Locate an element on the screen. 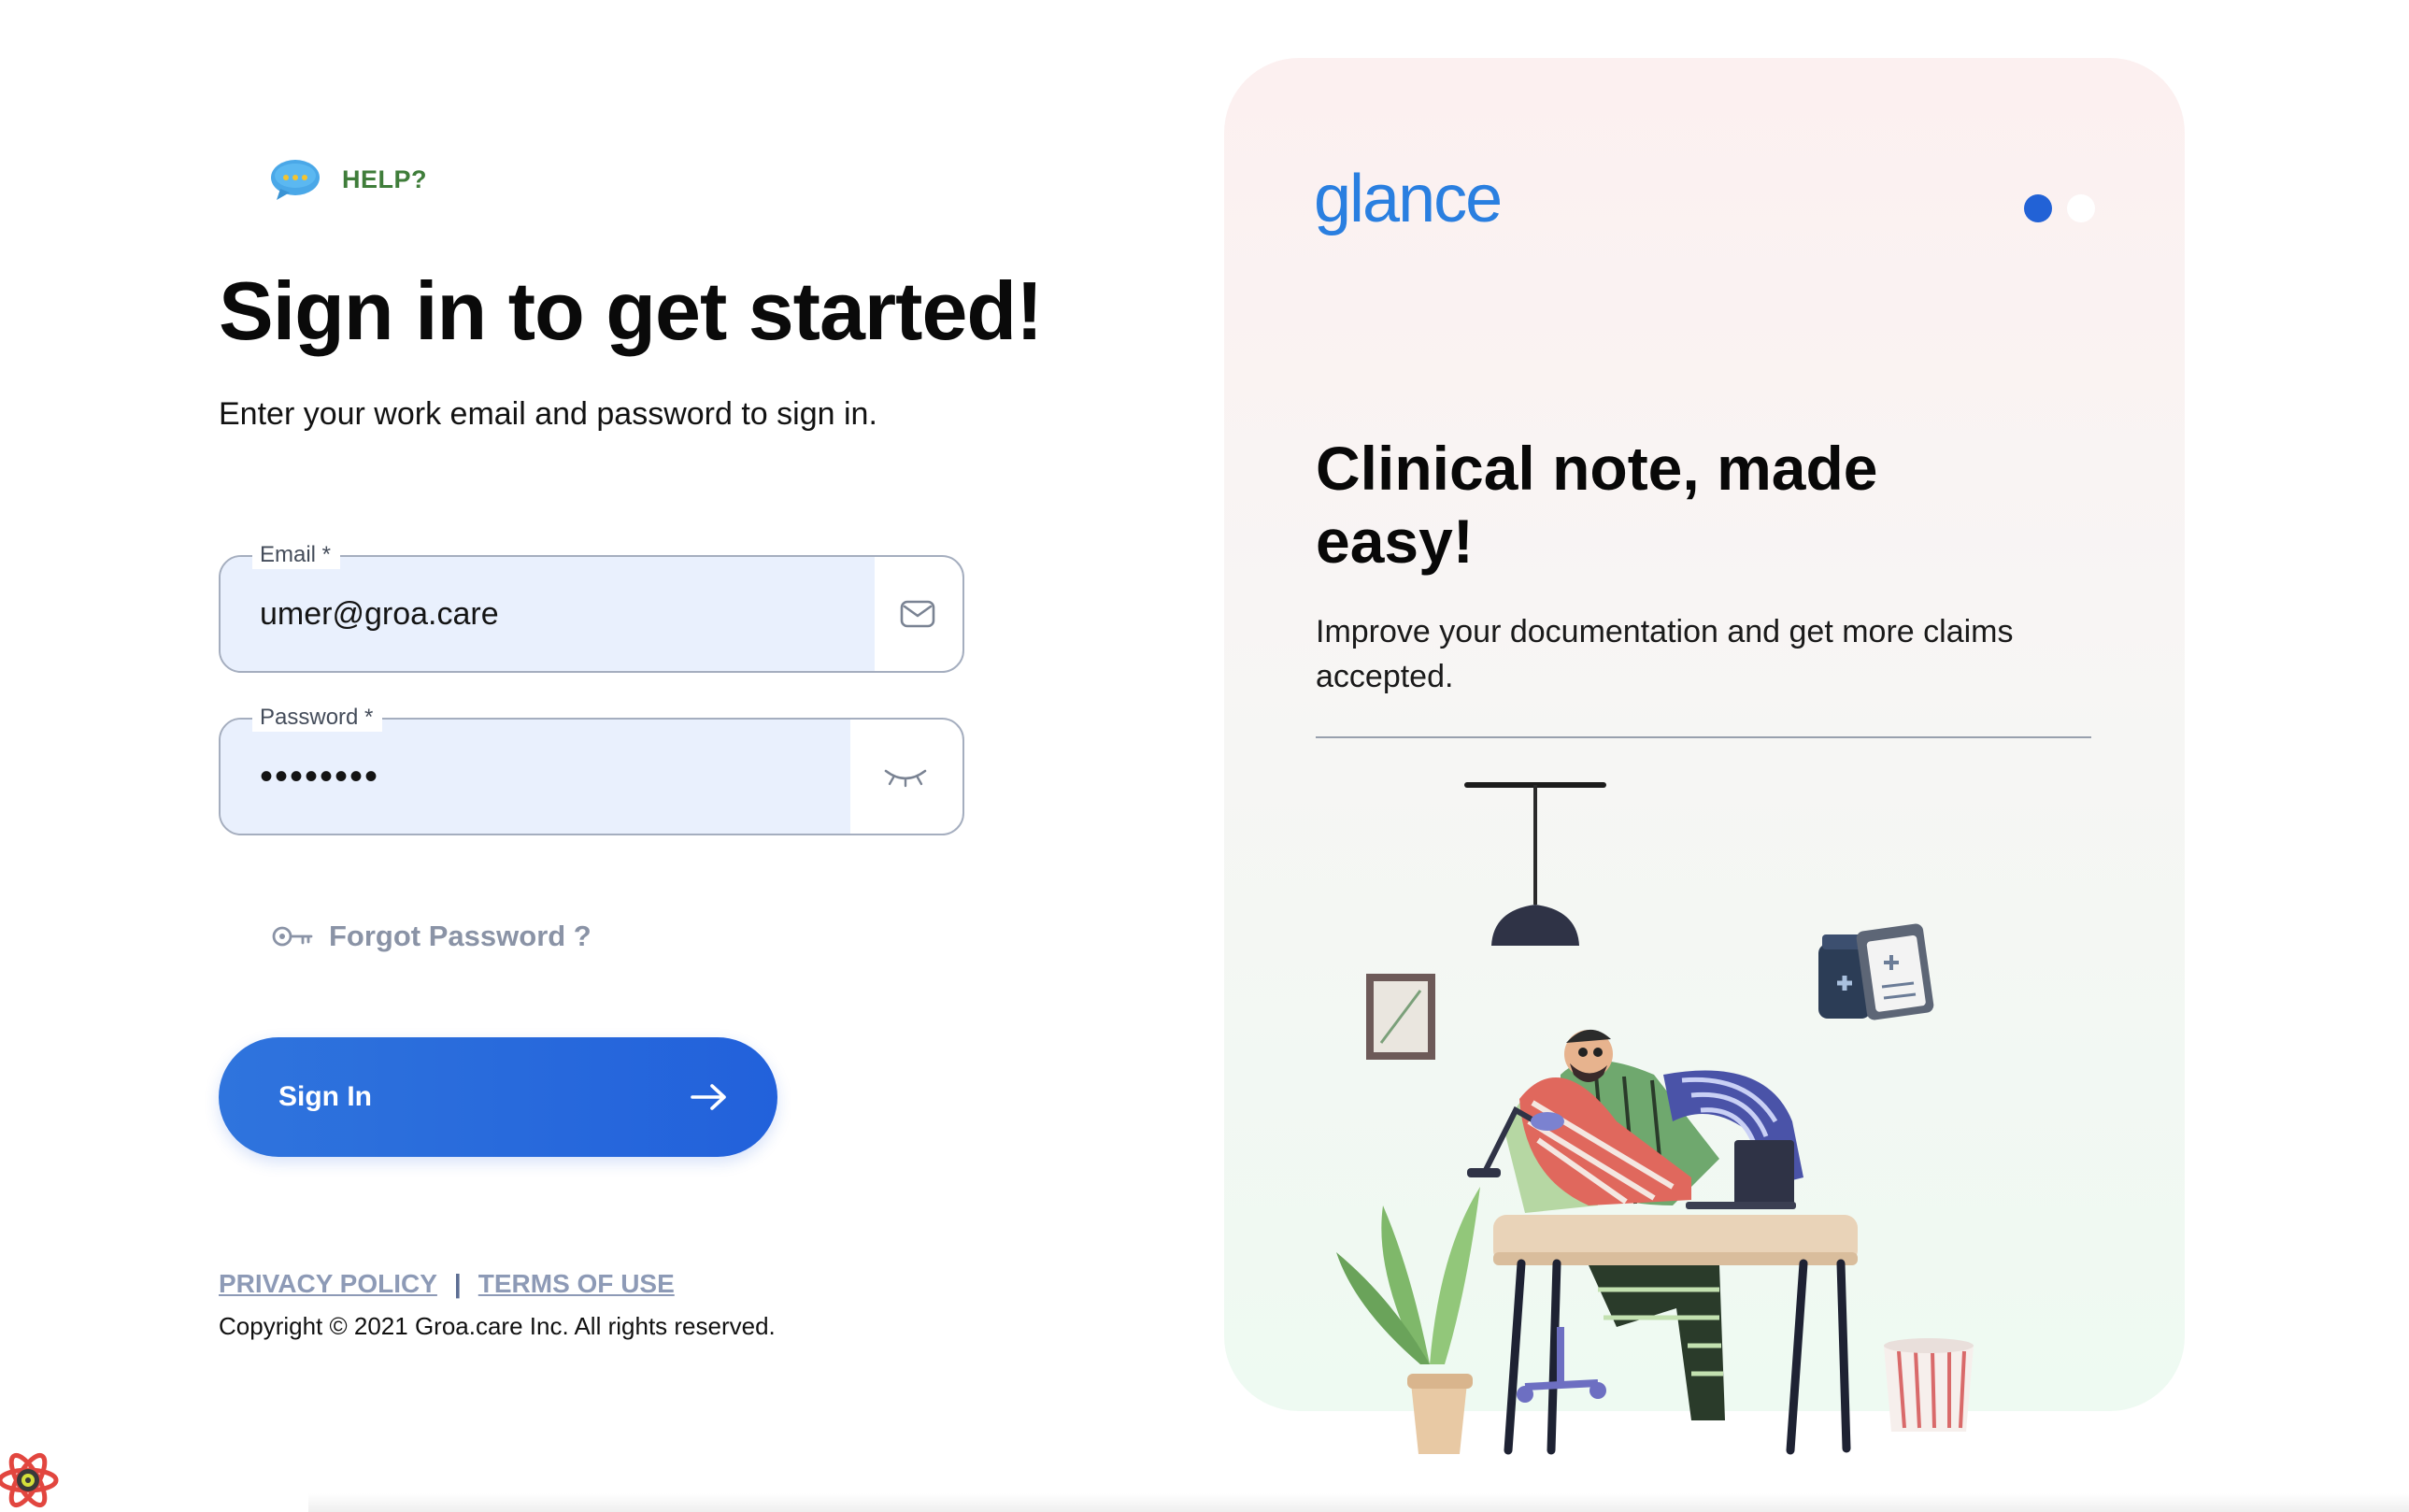 The image size is (2409, 1512). email-field: Email * is located at coordinates (591, 607).